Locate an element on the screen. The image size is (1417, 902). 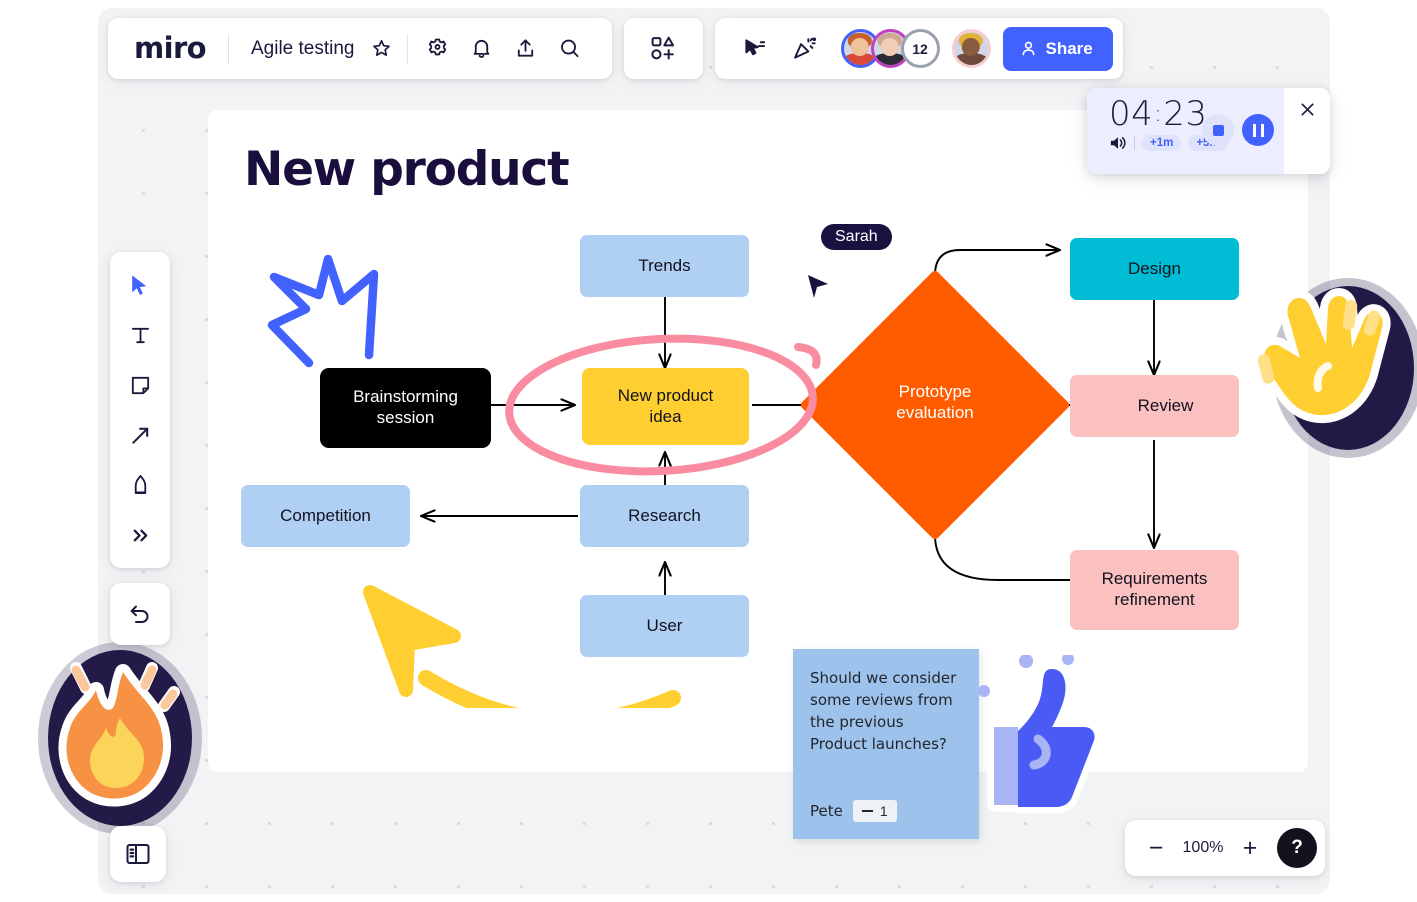
stop-icon is located at coordinates (1218, 130).